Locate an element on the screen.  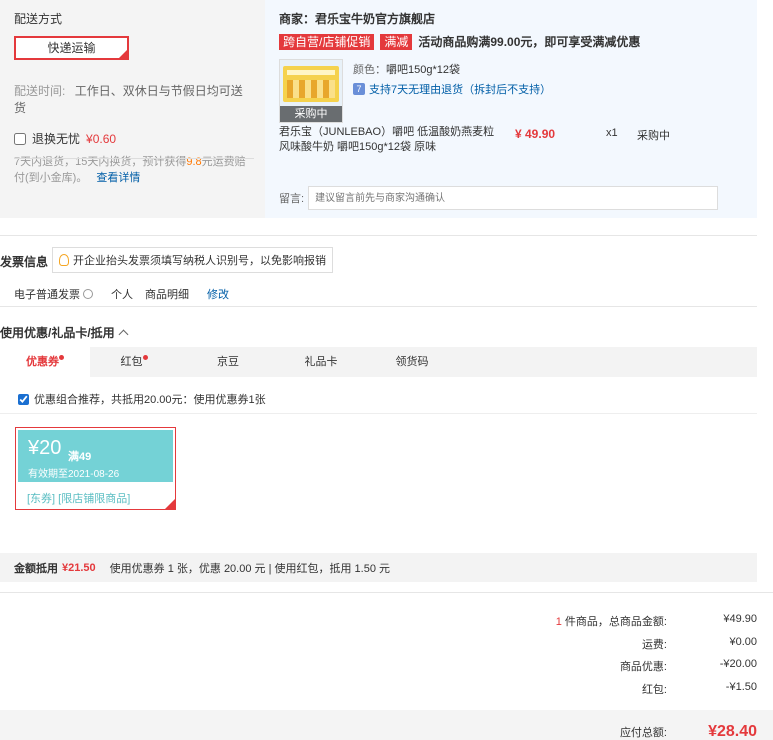
coupon-condition: 满49 is located at coordinates (80, 457).